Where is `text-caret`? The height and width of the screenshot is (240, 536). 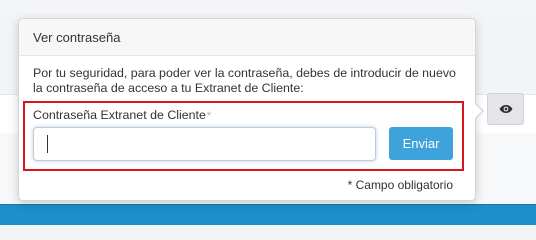 text-caret is located at coordinates (47, 144).